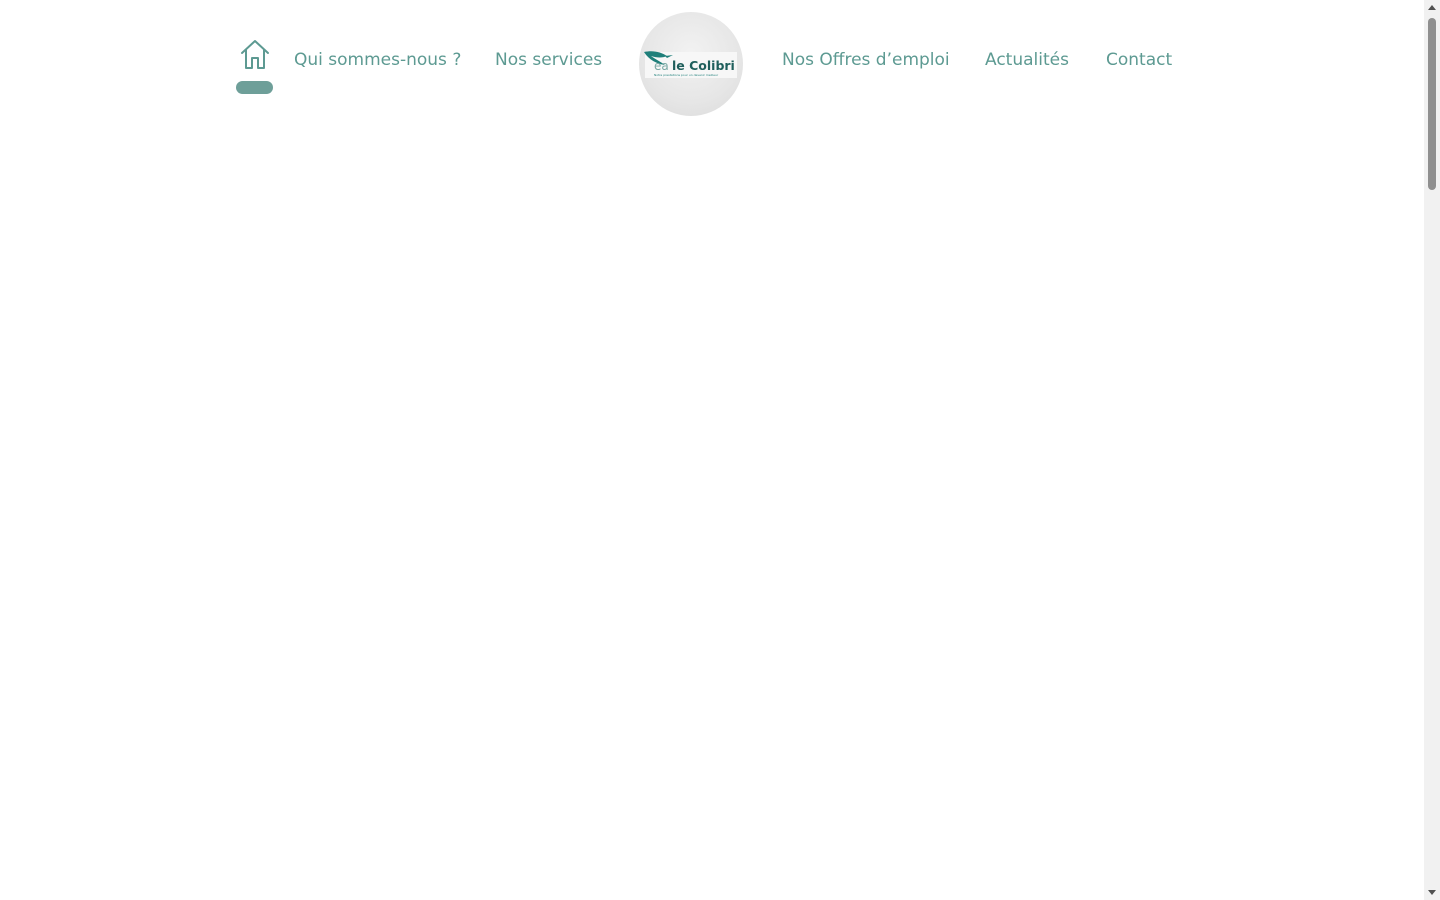 This screenshot has width=1440, height=900. Describe the element at coordinates (255, 54) in the screenshot. I see `home-icon` at that location.